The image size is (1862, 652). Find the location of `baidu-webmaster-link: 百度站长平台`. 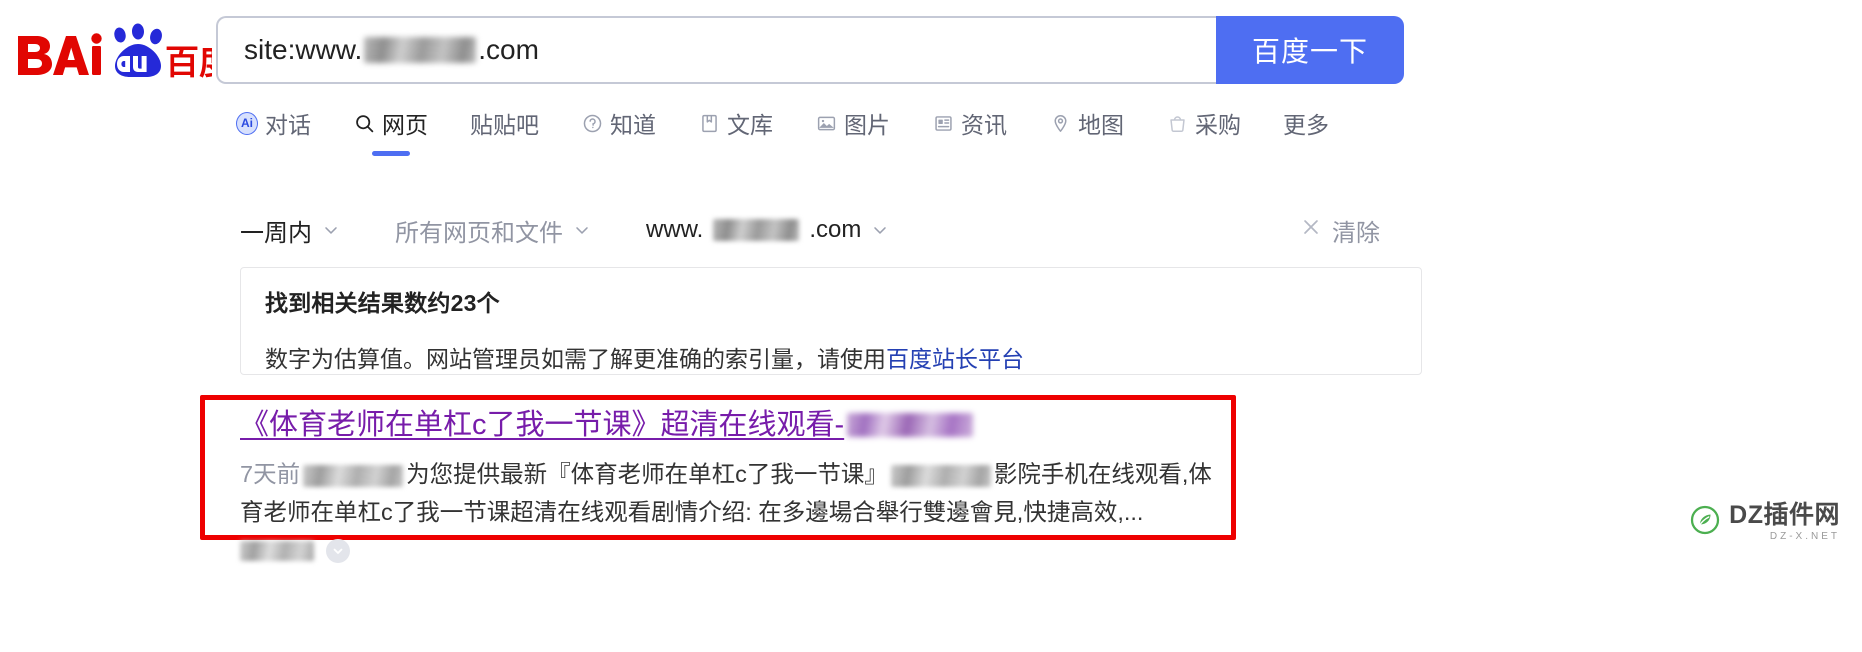

baidu-webmaster-link: 百度站长平台 is located at coordinates (955, 359).